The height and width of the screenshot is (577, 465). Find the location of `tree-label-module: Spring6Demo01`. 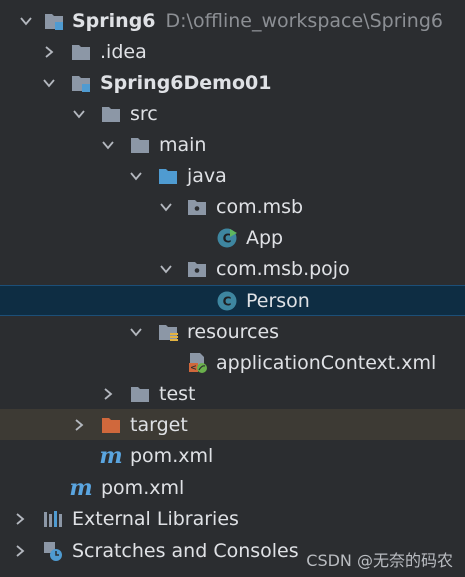

tree-label-module: Spring6Demo01 is located at coordinates (186, 82).